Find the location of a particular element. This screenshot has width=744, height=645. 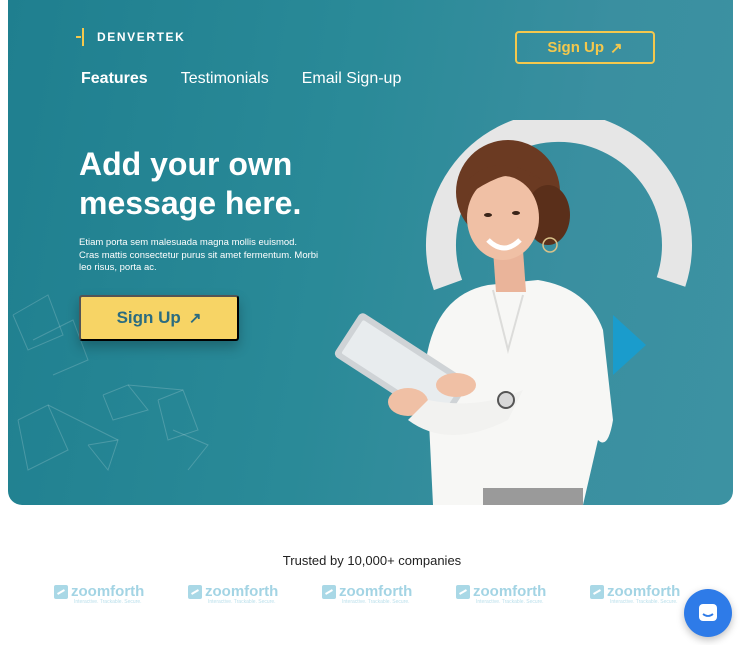

main-nav: Features Testimonials Email Sign-up is located at coordinates (241, 79).